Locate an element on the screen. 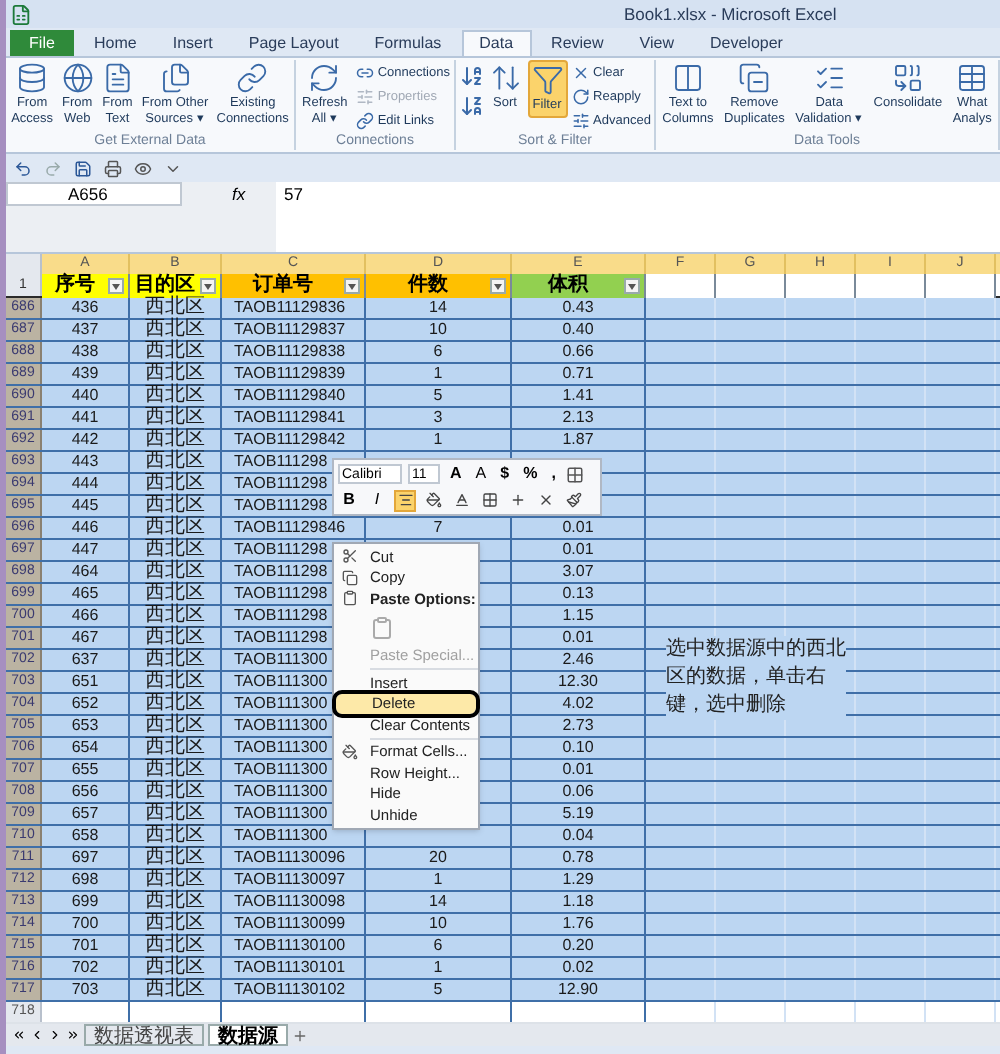 The height and width of the screenshot is (1054, 1000). toolbar-button: B is located at coordinates (349, 500).